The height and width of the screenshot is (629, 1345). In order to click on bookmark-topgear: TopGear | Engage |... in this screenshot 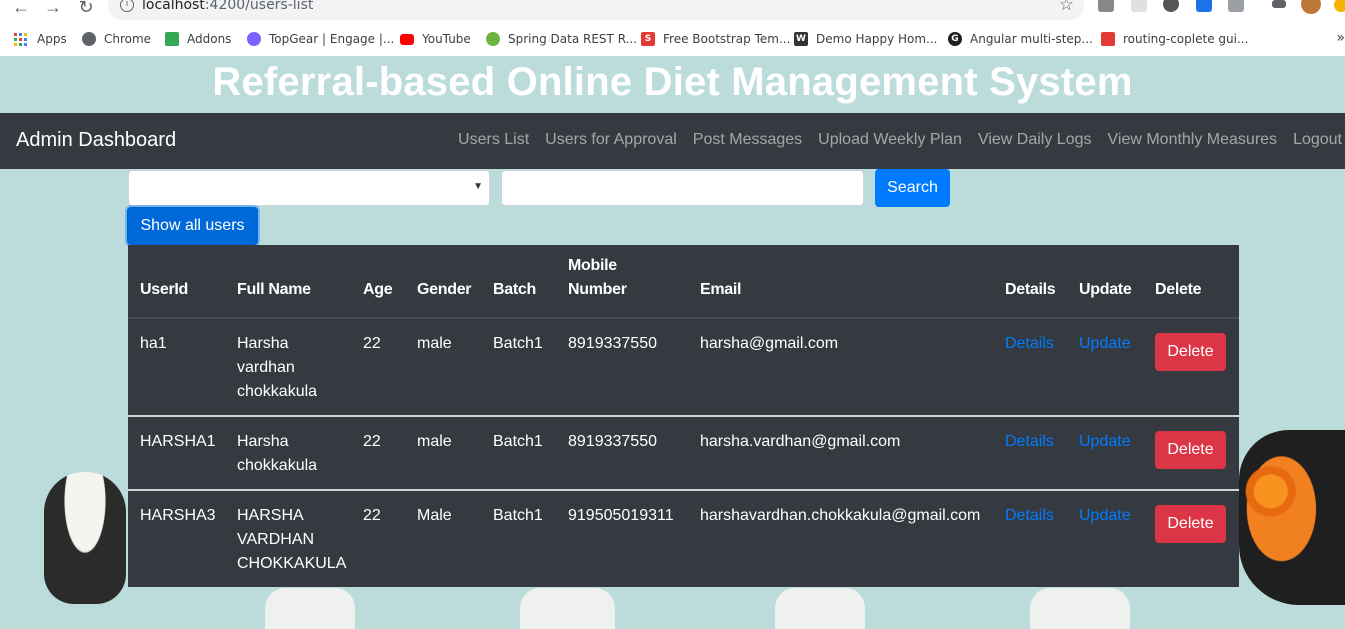, I will do `click(320, 39)`.